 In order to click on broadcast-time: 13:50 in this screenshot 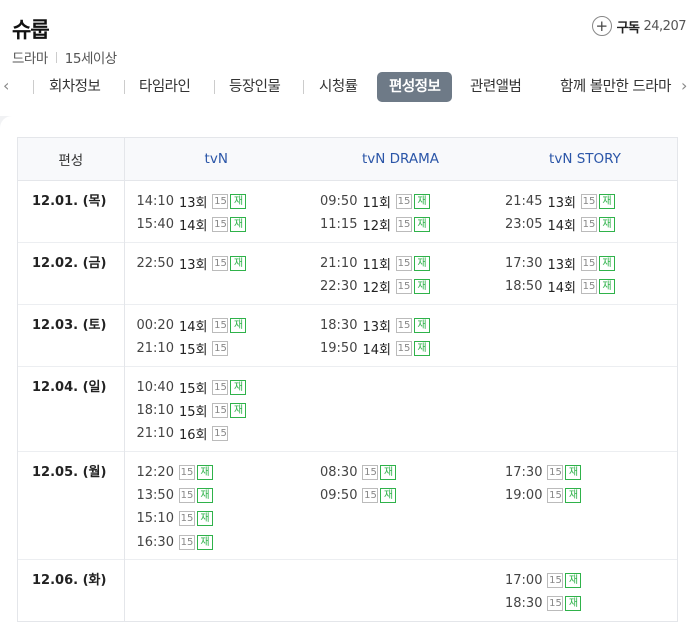, I will do `click(155, 495)`.